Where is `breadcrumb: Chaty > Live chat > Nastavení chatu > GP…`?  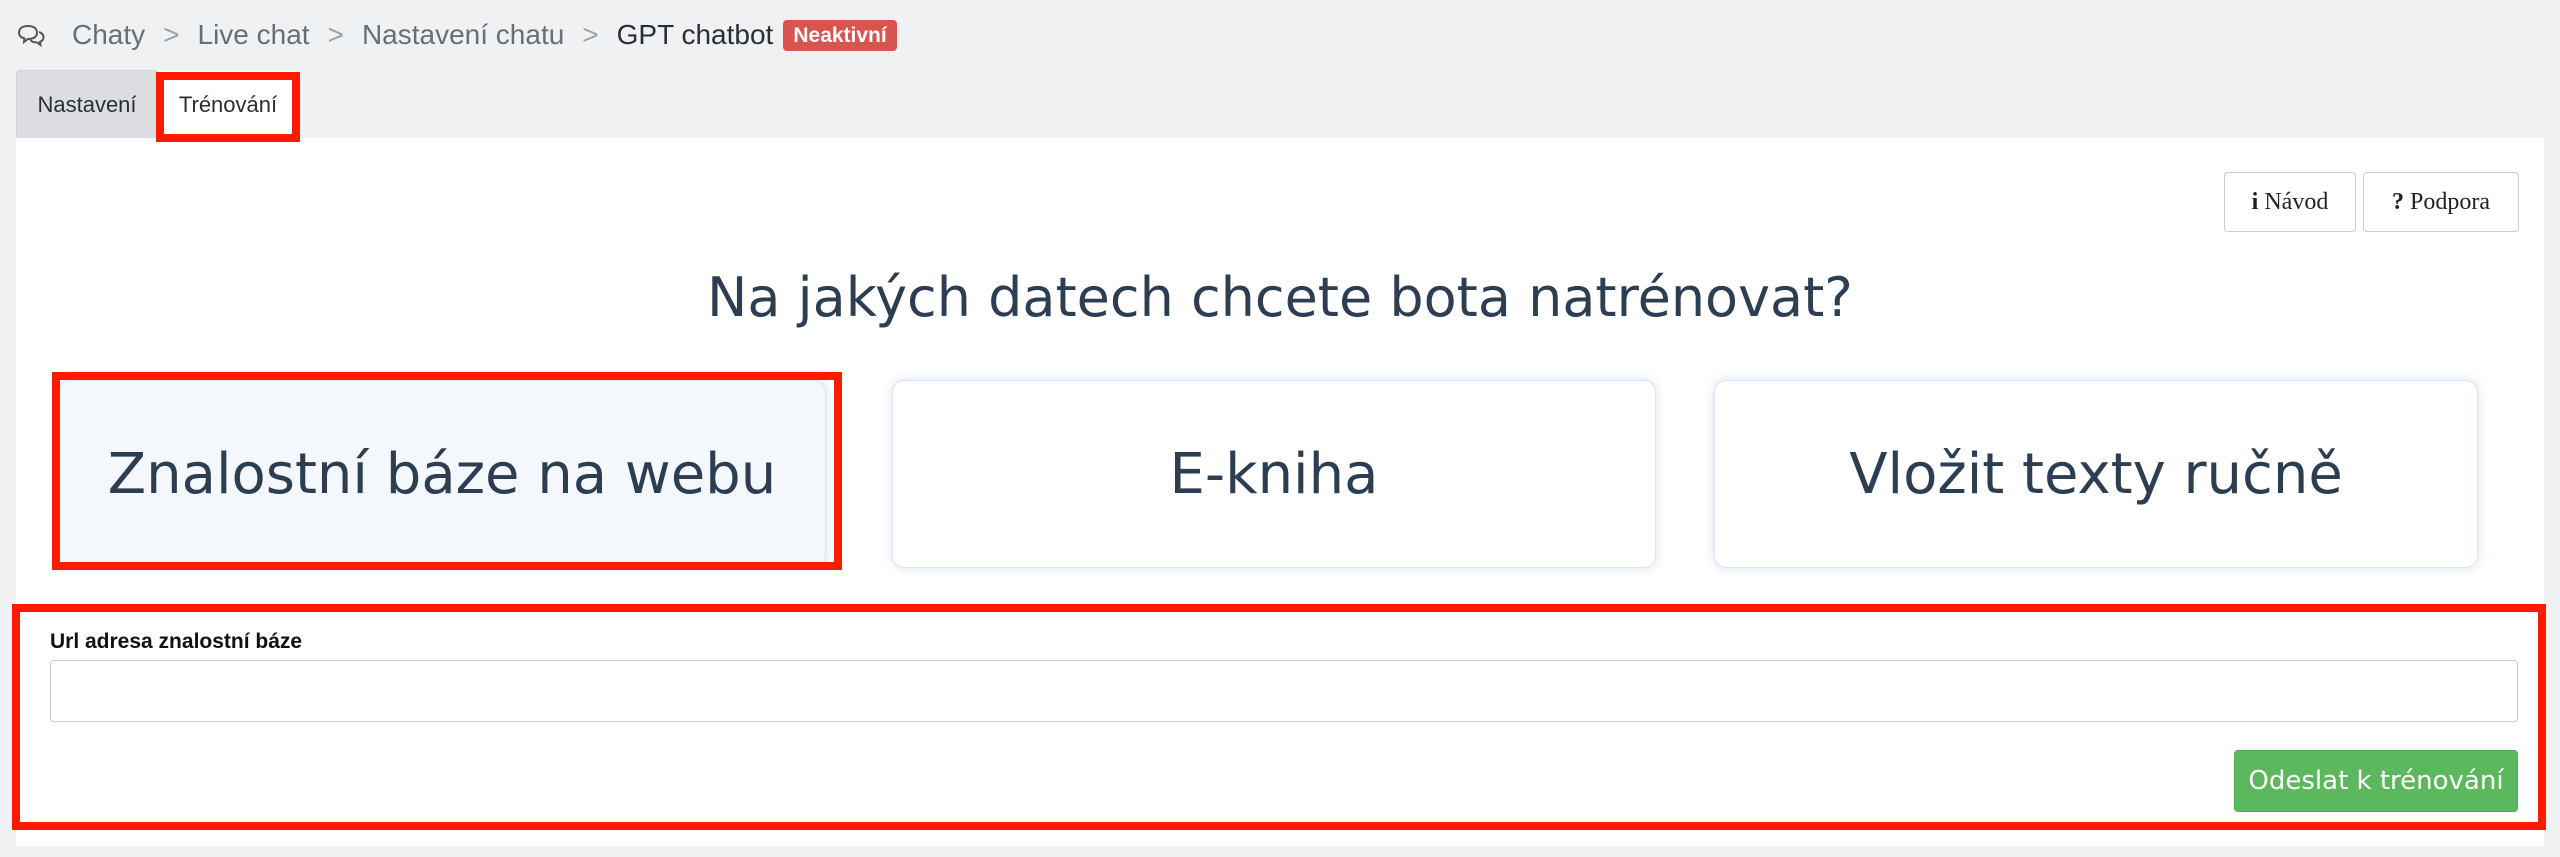
breadcrumb: Chaty > Live chat > Nastavení chatu > GP… is located at coordinates (456, 35).